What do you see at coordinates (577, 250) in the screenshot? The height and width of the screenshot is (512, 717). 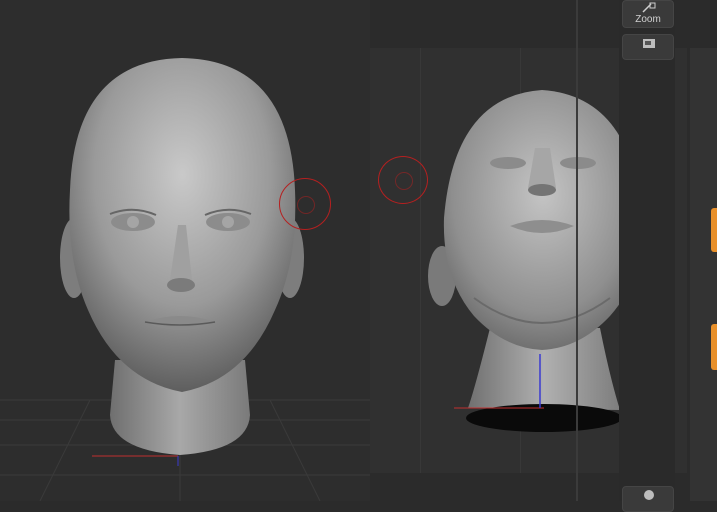 I see `panel-separator` at bounding box center [577, 250].